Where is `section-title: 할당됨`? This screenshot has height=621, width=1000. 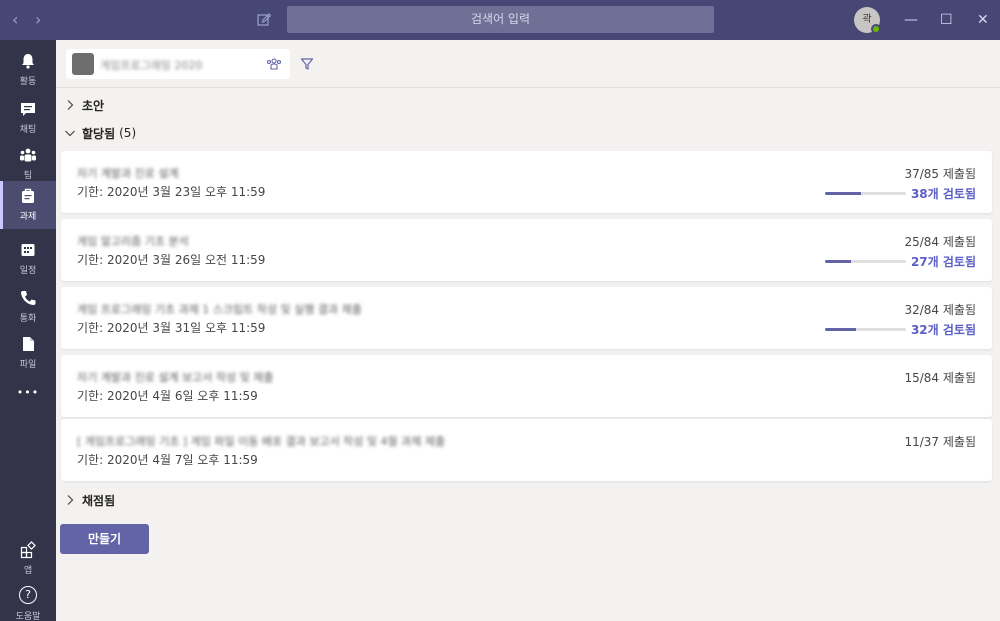 section-title: 할당됨 is located at coordinates (99, 133).